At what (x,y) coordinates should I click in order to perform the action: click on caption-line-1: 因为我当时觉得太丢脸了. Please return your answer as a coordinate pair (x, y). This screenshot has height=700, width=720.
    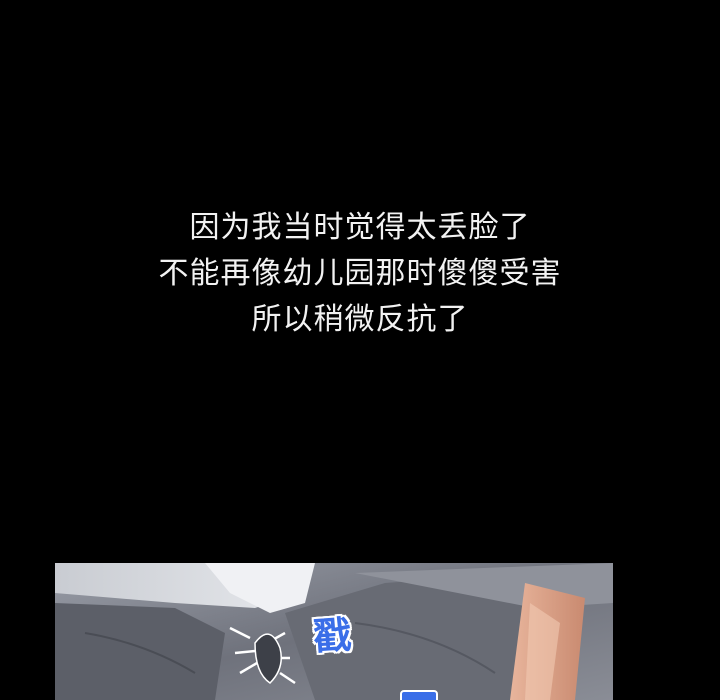
    Looking at the image, I should click on (360, 227).